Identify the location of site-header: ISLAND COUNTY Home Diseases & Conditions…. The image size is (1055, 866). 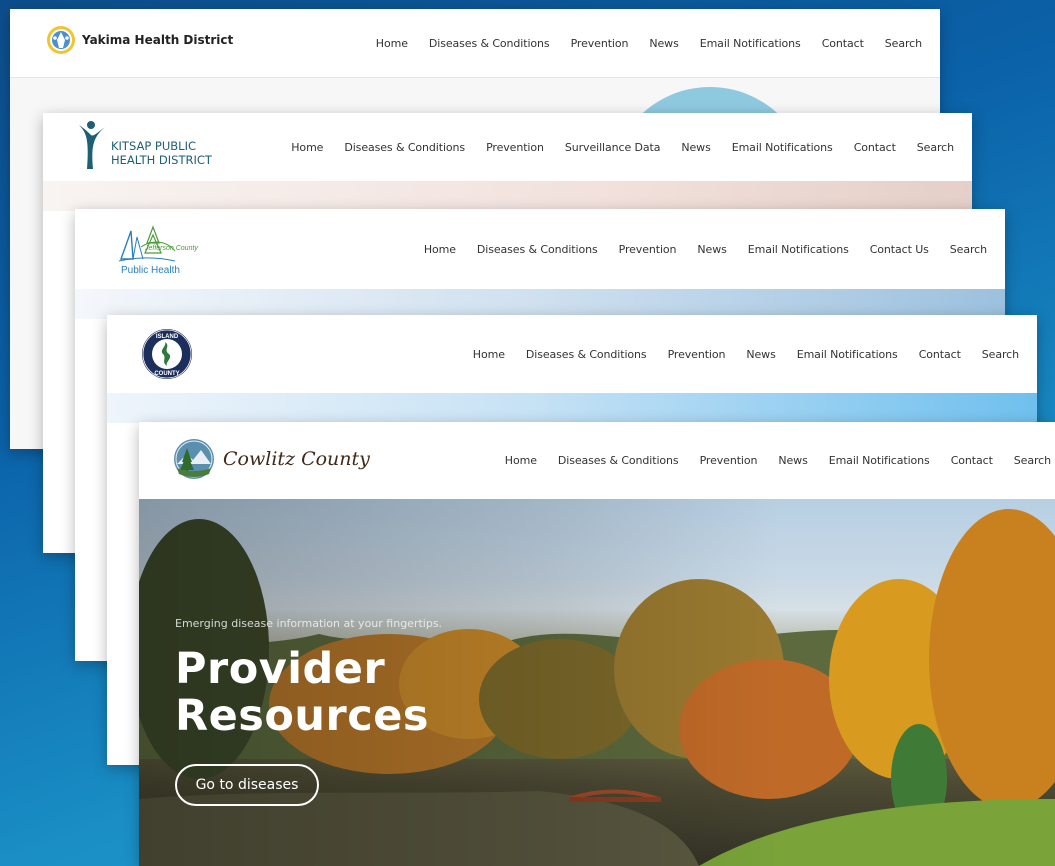
(572, 354).